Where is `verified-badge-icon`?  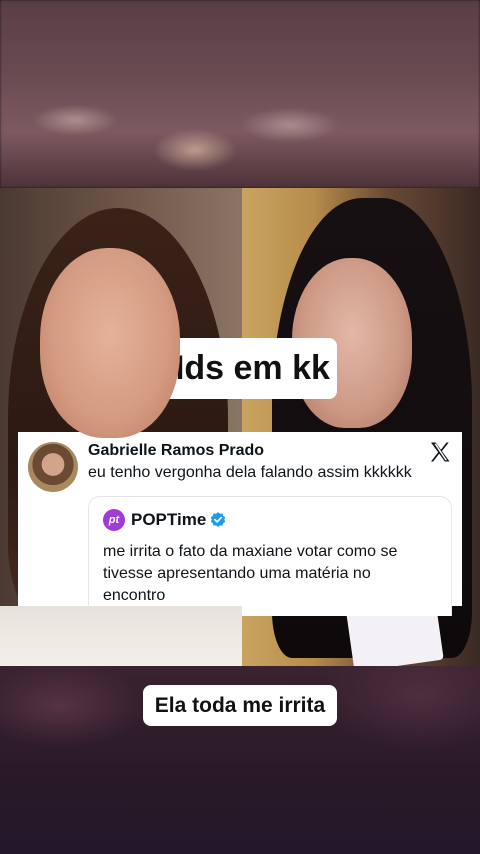 verified-badge-icon is located at coordinates (218, 519).